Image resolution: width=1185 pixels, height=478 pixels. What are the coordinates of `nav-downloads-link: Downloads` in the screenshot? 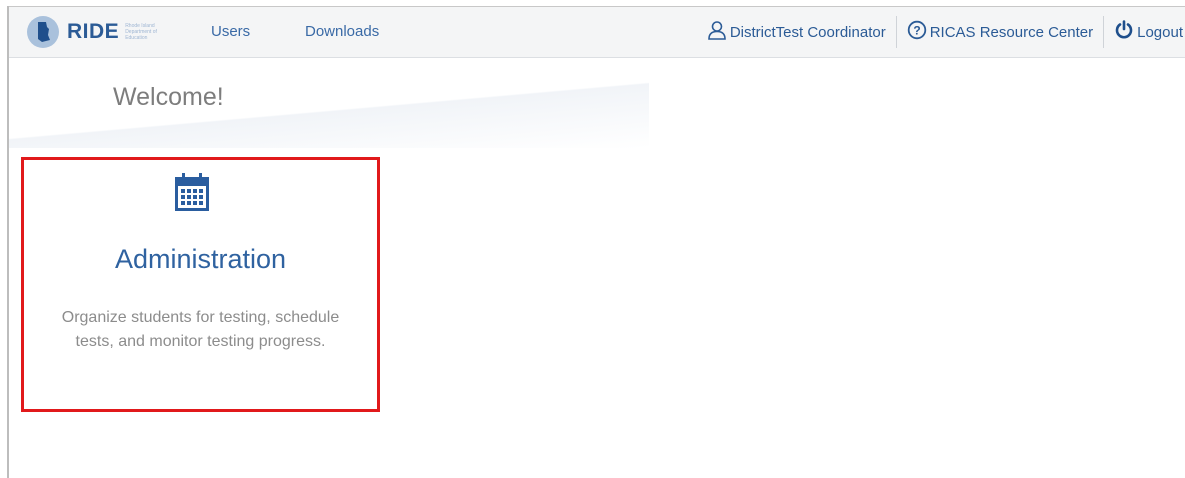 It's located at (342, 31).